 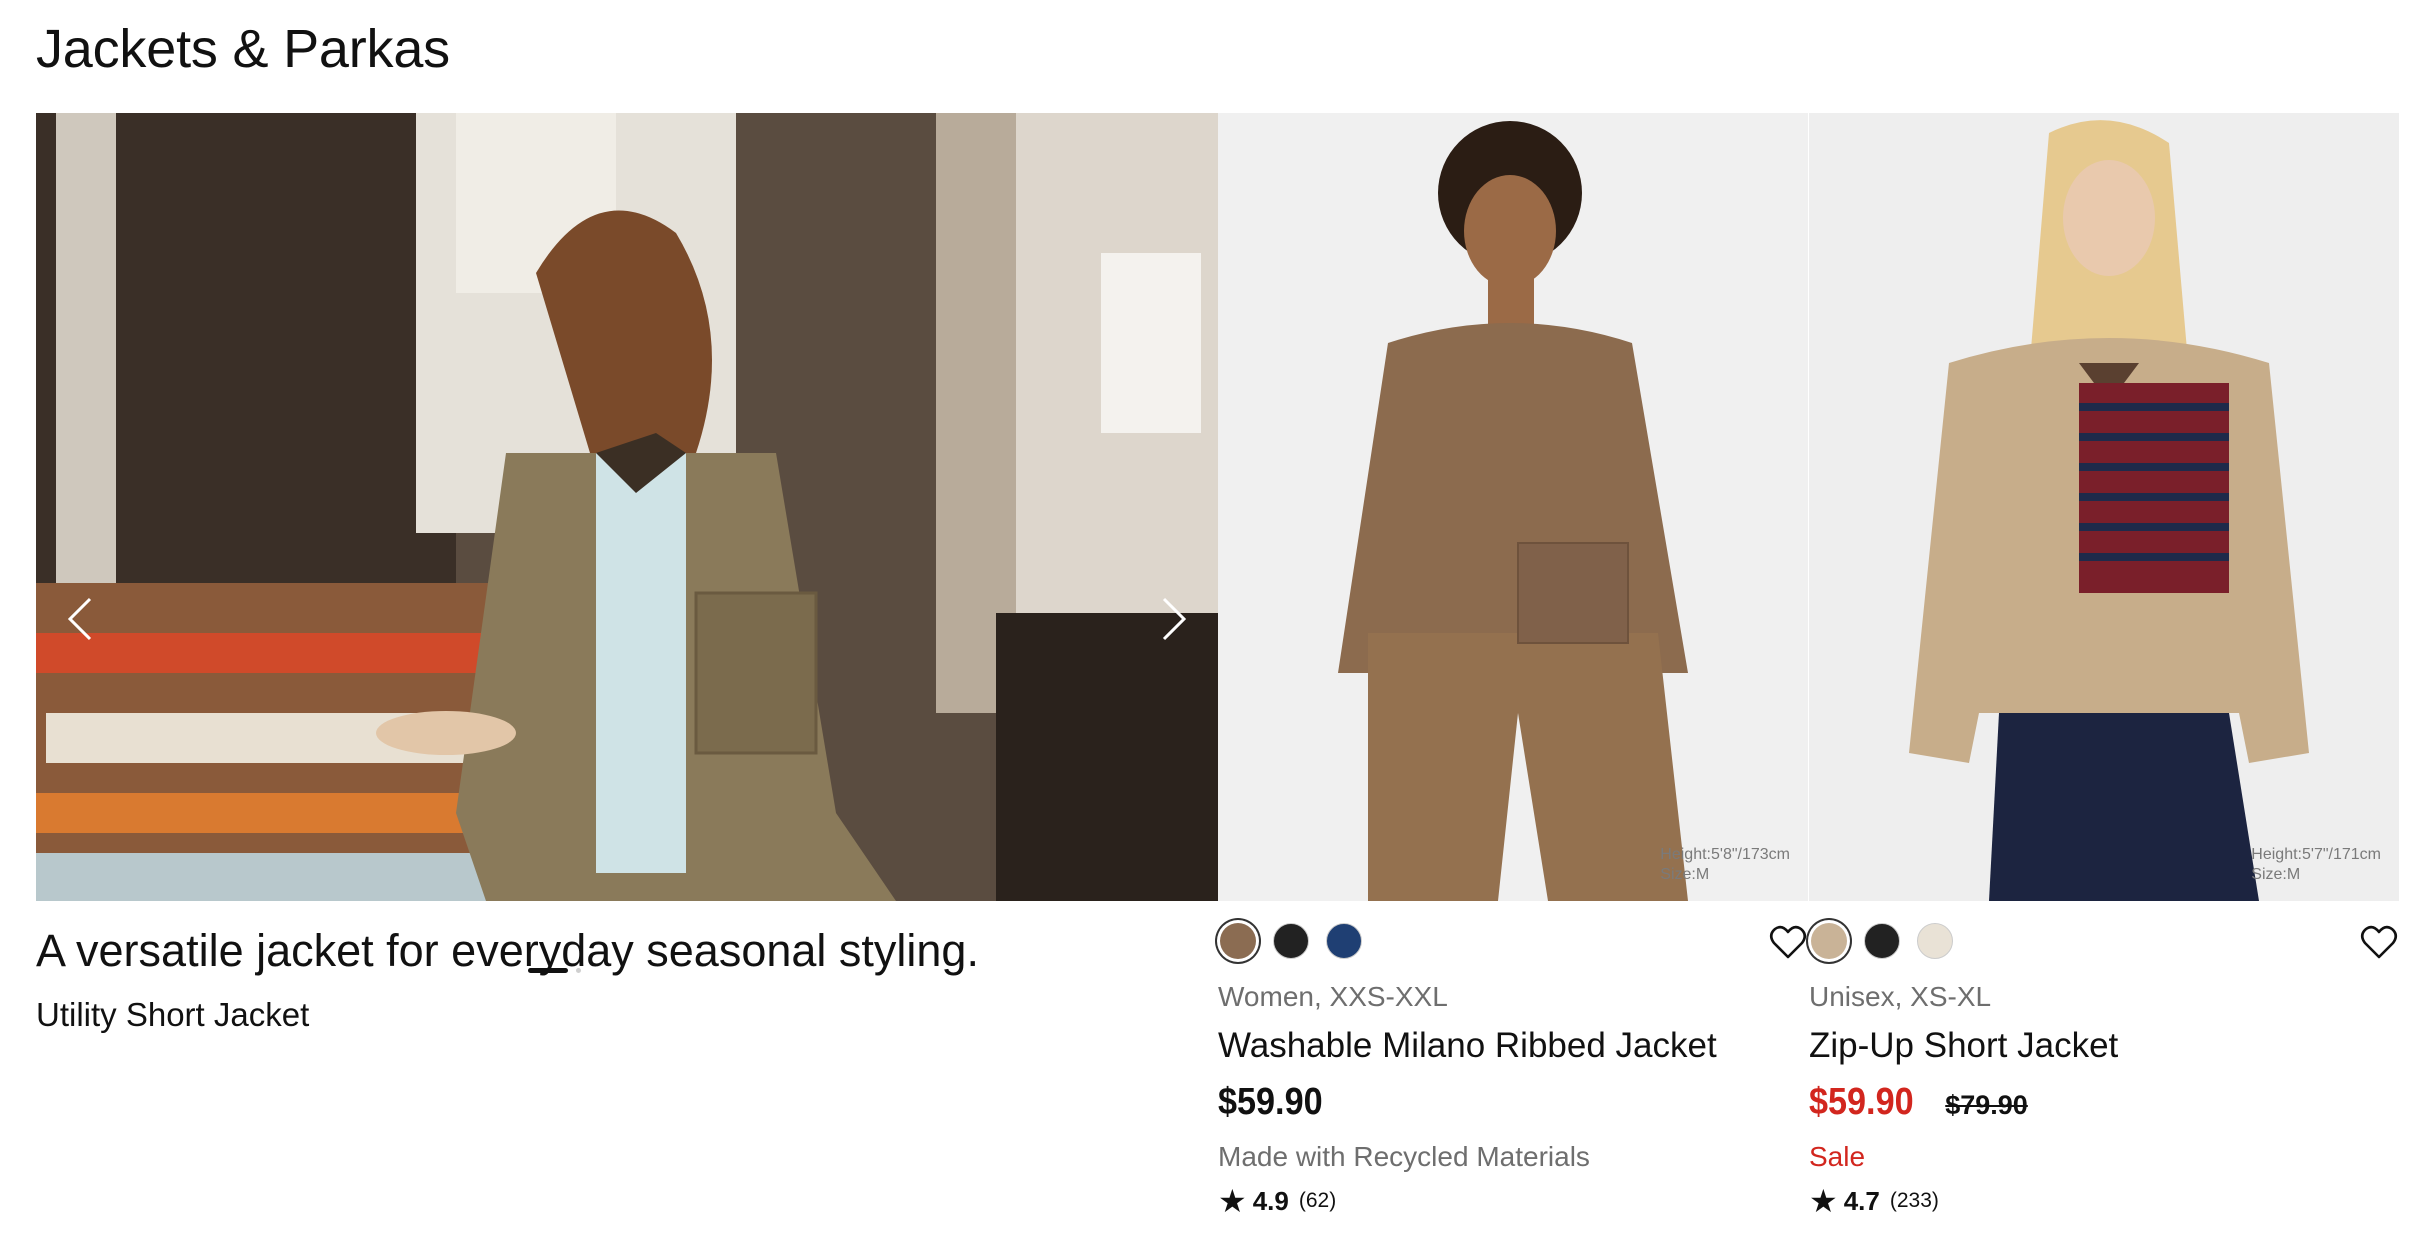 What do you see at coordinates (2104, 1107) in the screenshot?
I see `price-row: $59.90 $79.90` at bounding box center [2104, 1107].